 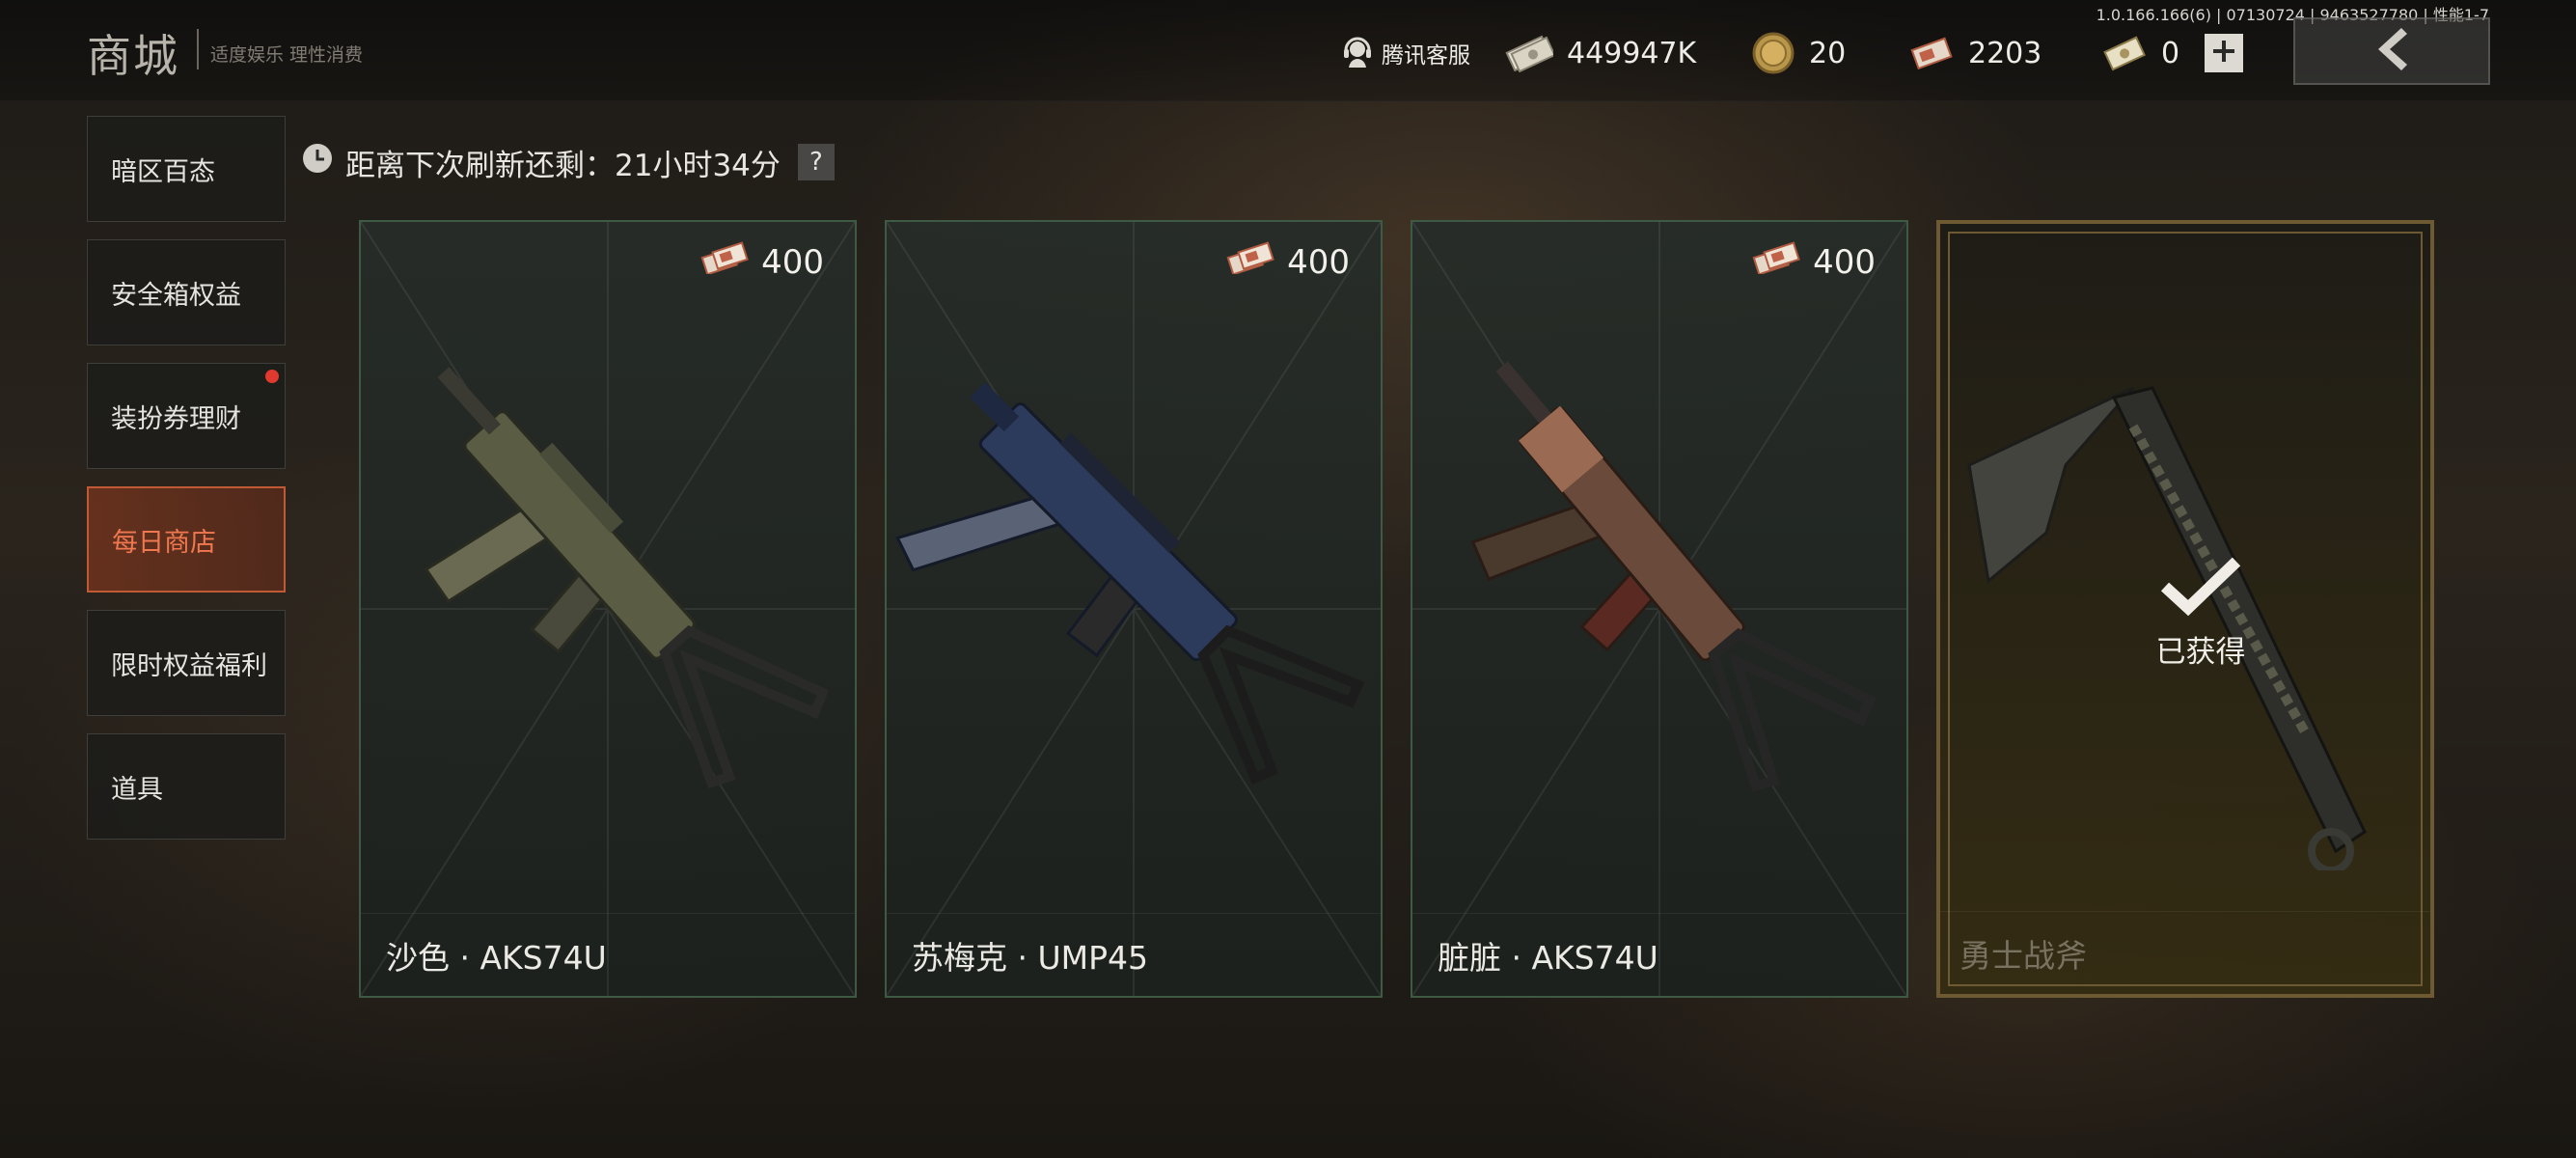 I want to click on refresh-timer: 距离下次刷新还剩：21小时34分 ?, so click(x=568, y=162).